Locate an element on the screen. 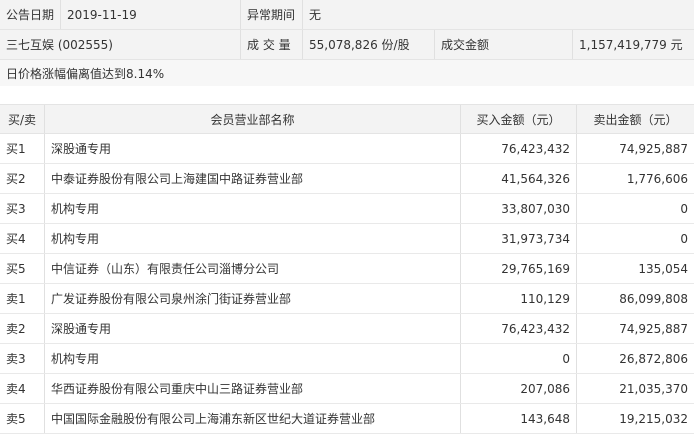  row-sell-amount: 21,035,370 is located at coordinates (635, 388).